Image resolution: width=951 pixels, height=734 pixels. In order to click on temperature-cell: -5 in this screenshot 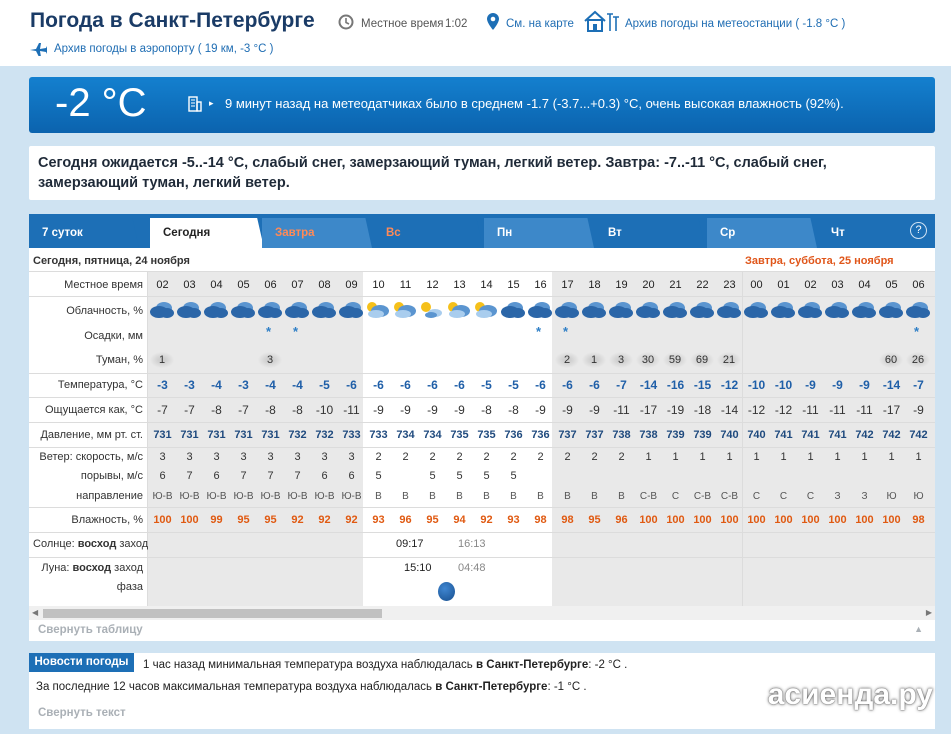, I will do `click(324, 385)`.